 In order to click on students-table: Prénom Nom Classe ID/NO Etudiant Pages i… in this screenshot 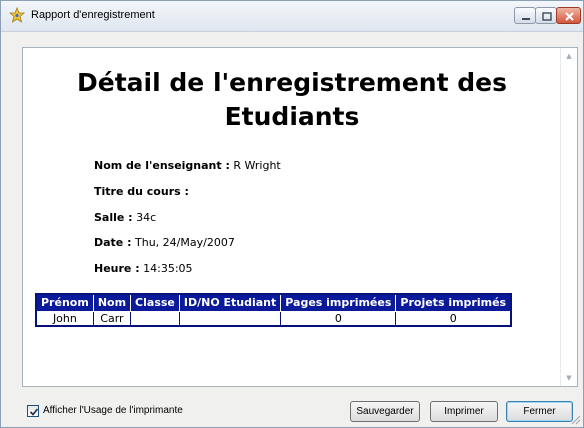, I will do `click(274, 310)`.